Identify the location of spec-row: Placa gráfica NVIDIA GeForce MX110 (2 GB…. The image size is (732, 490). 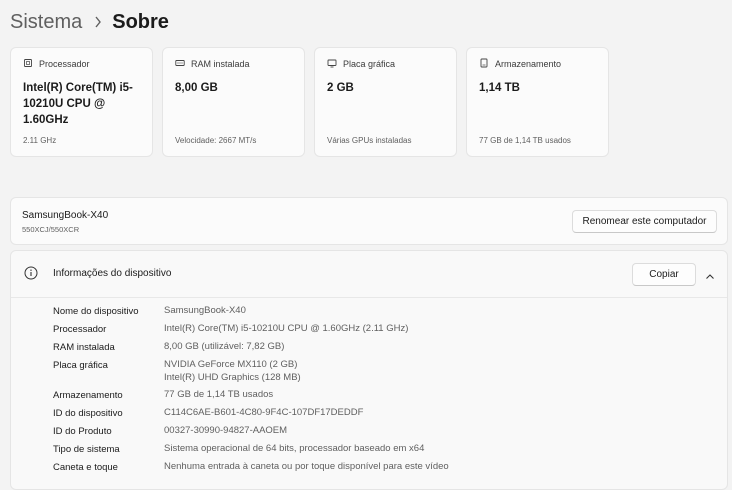
(383, 371).